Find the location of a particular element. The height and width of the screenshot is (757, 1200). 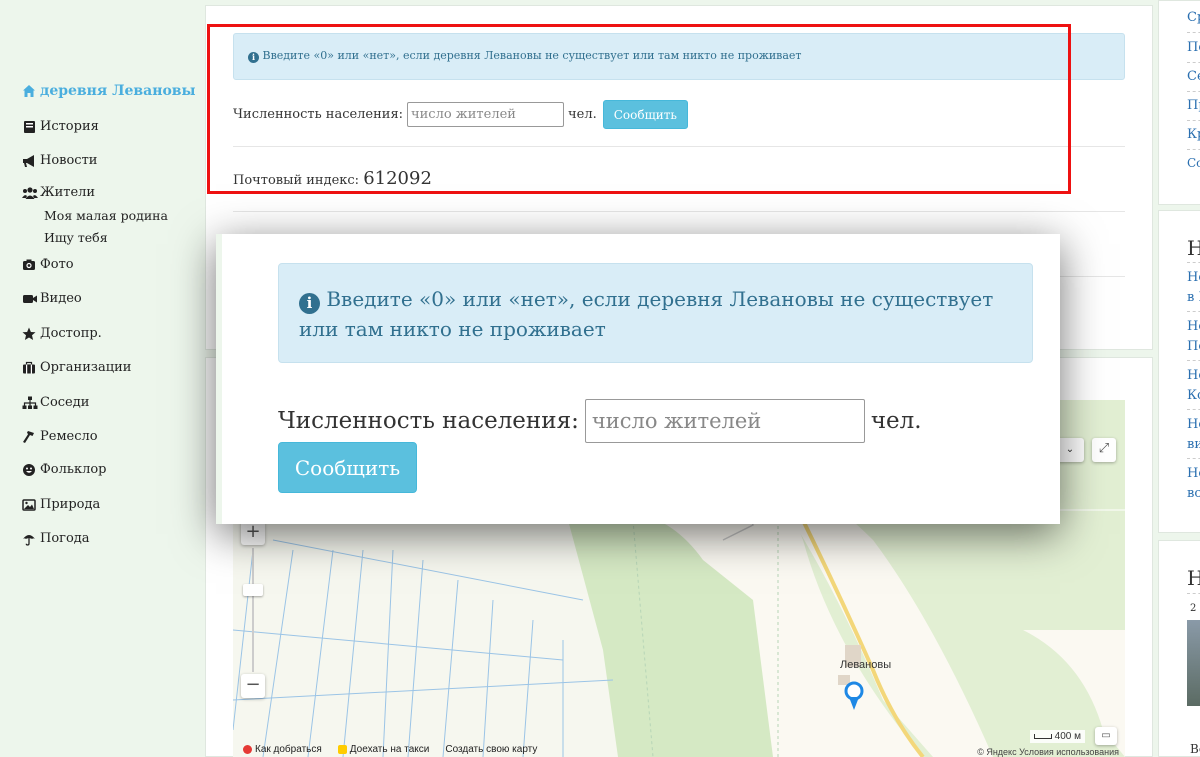

zoom-slider-handle is located at coordinates (253, 590).